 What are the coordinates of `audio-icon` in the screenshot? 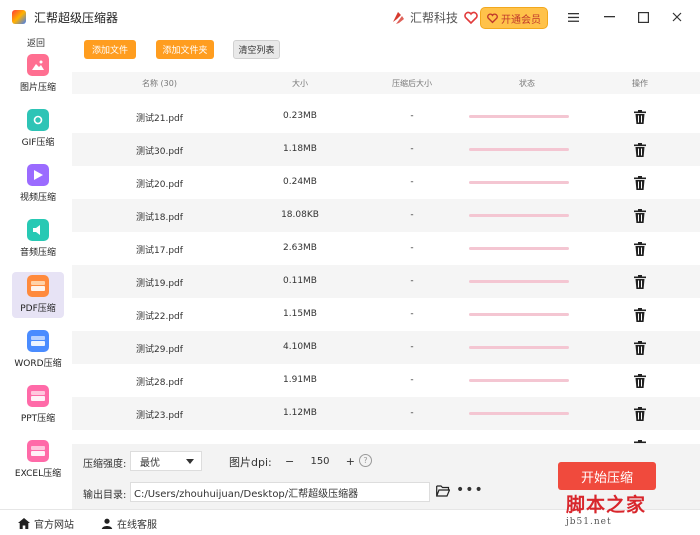 It's located at (38, 230).